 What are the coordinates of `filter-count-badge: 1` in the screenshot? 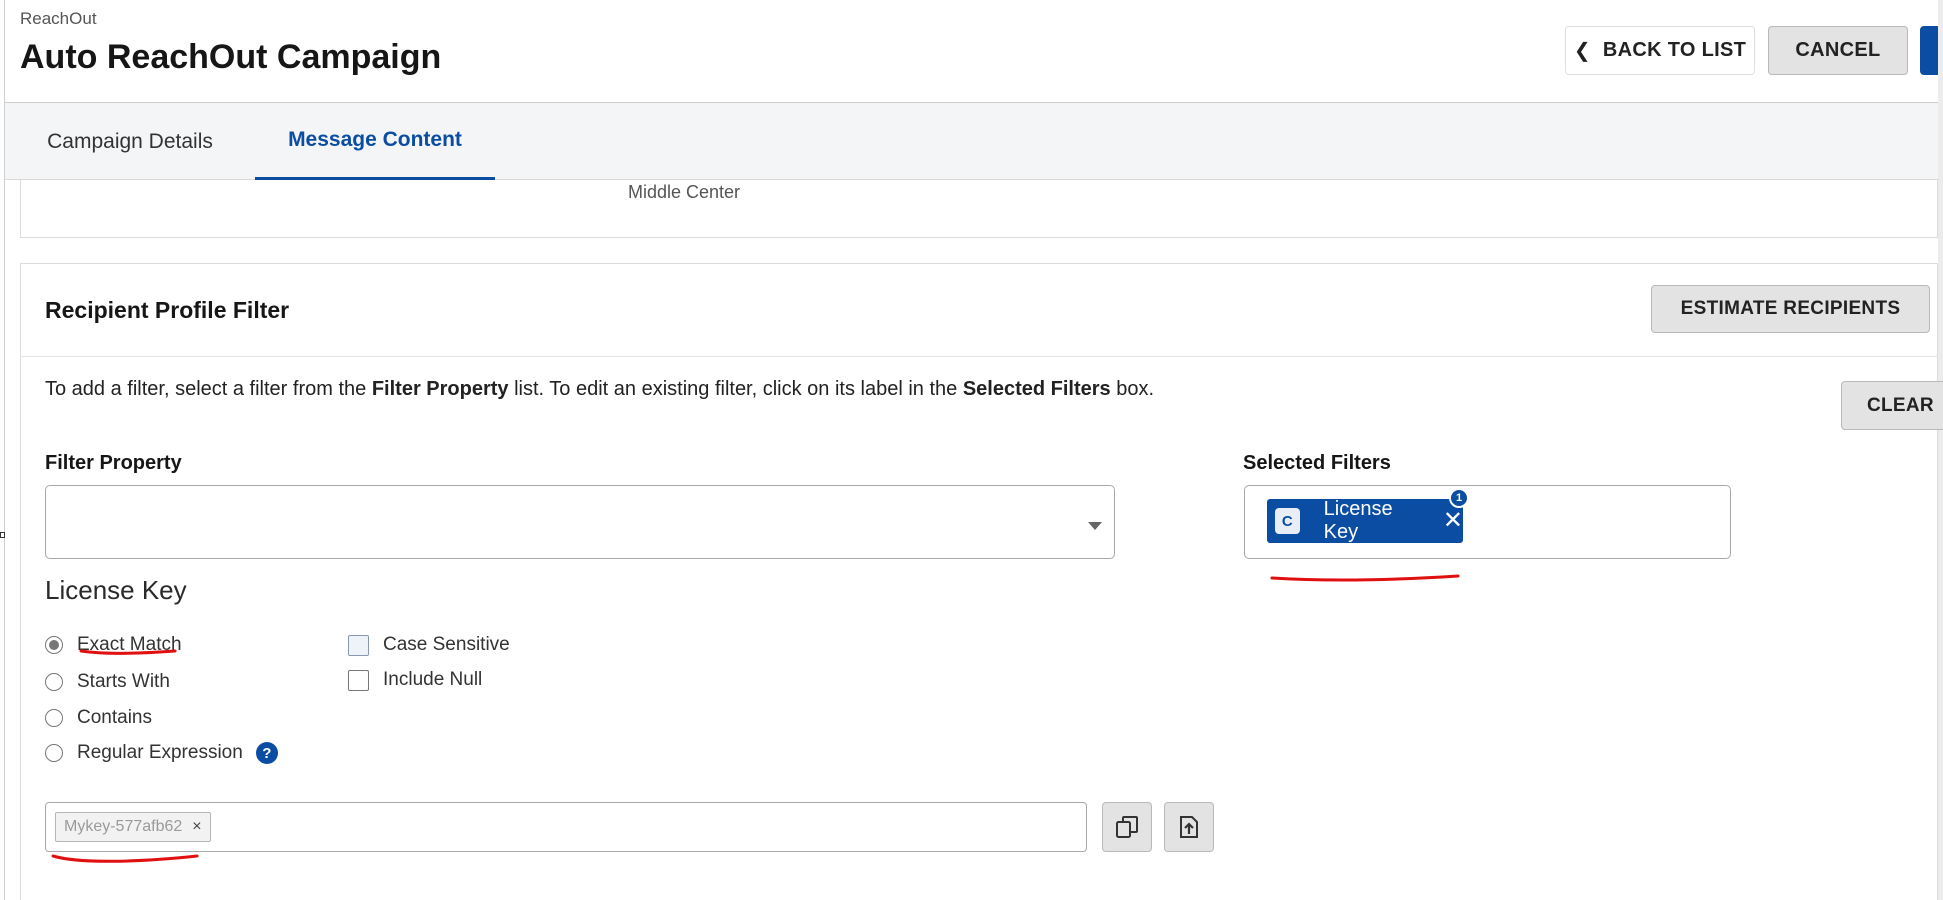 It's located at (1459, 498).